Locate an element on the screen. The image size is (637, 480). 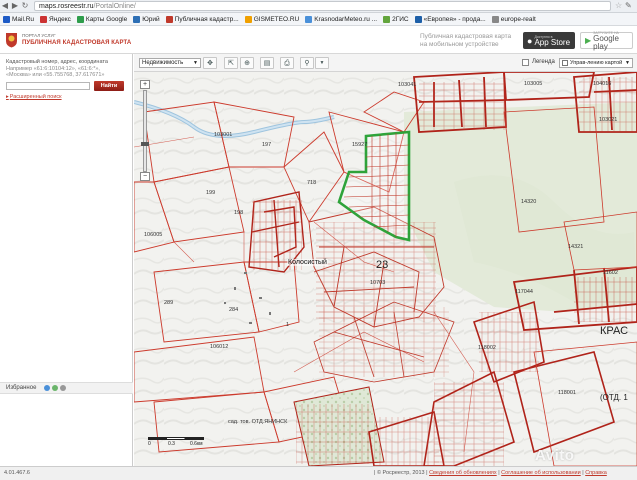
avito-watermark: Avito is located at coordinates (555, 455).